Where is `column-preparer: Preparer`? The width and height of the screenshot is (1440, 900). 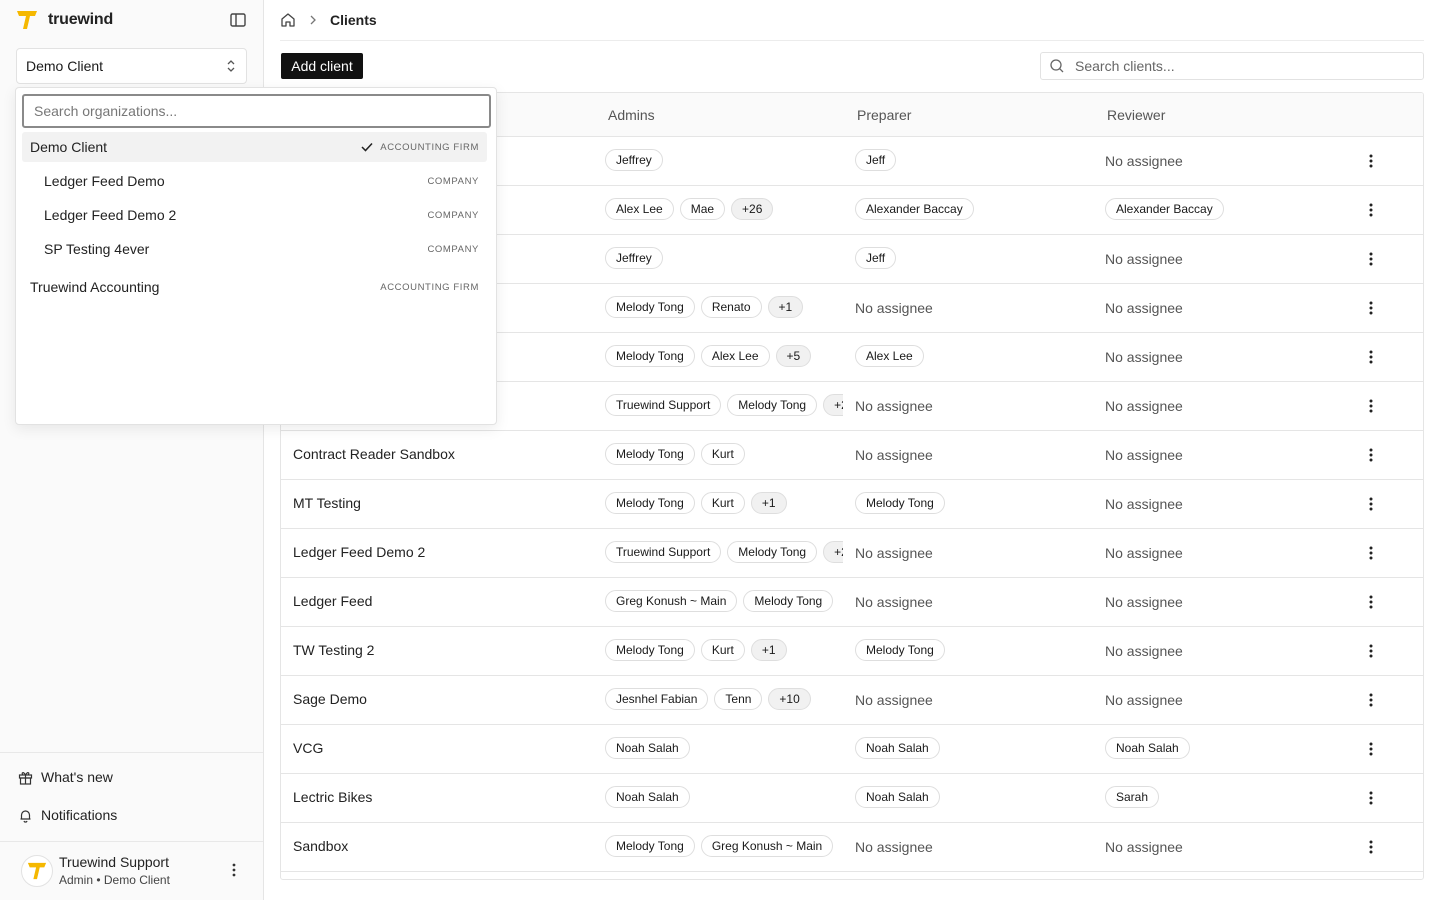
column-preparer: Preparer is located at coordinates (884, 115).